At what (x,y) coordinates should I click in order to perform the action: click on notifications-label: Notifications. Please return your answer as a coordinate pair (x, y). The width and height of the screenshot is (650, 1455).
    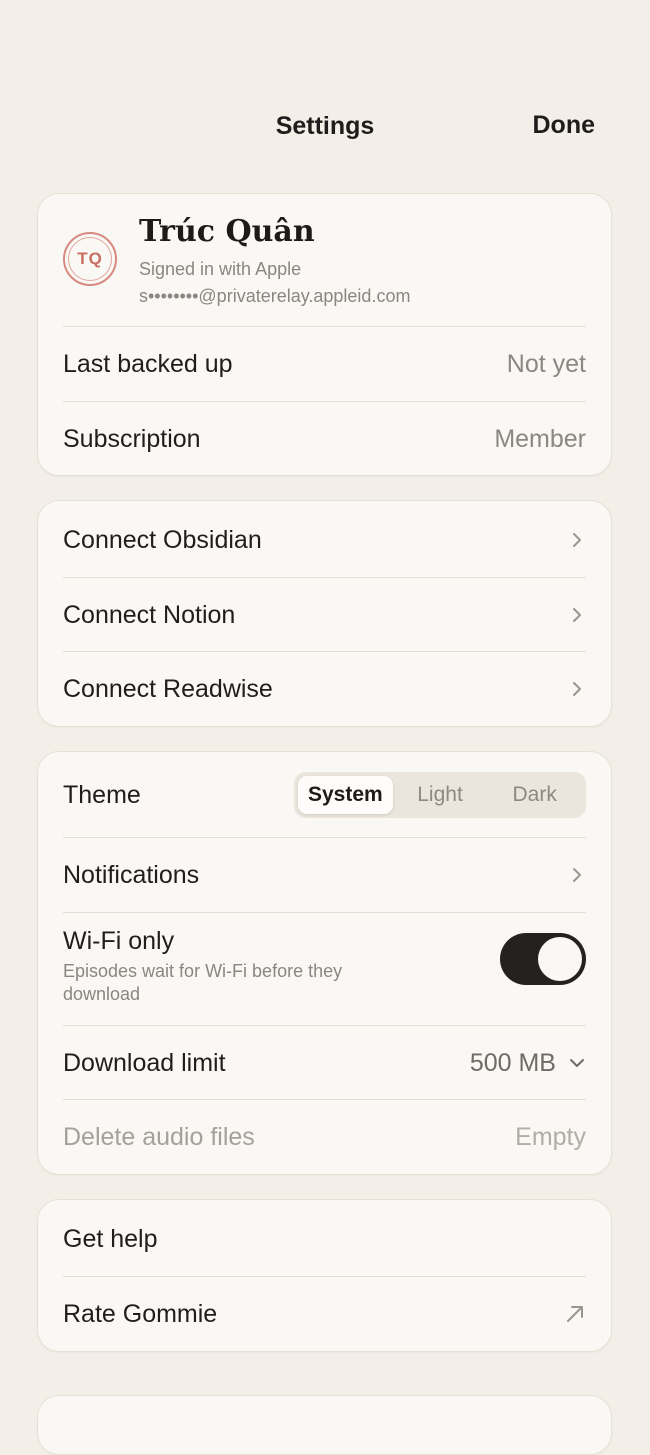
    Looking at the image, I should click on (131, 874).